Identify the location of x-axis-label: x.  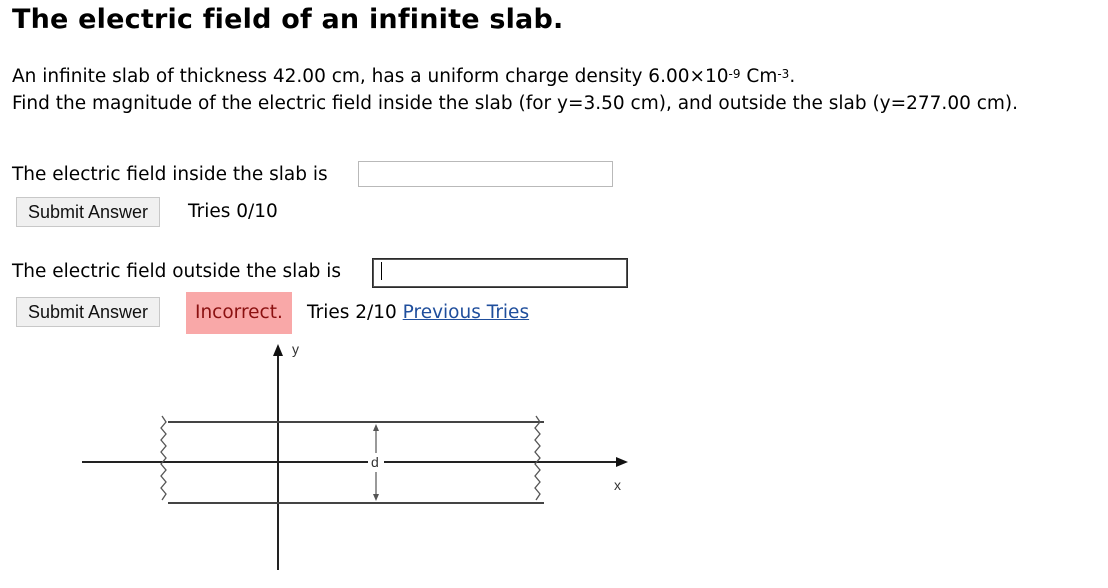
(617, 485).